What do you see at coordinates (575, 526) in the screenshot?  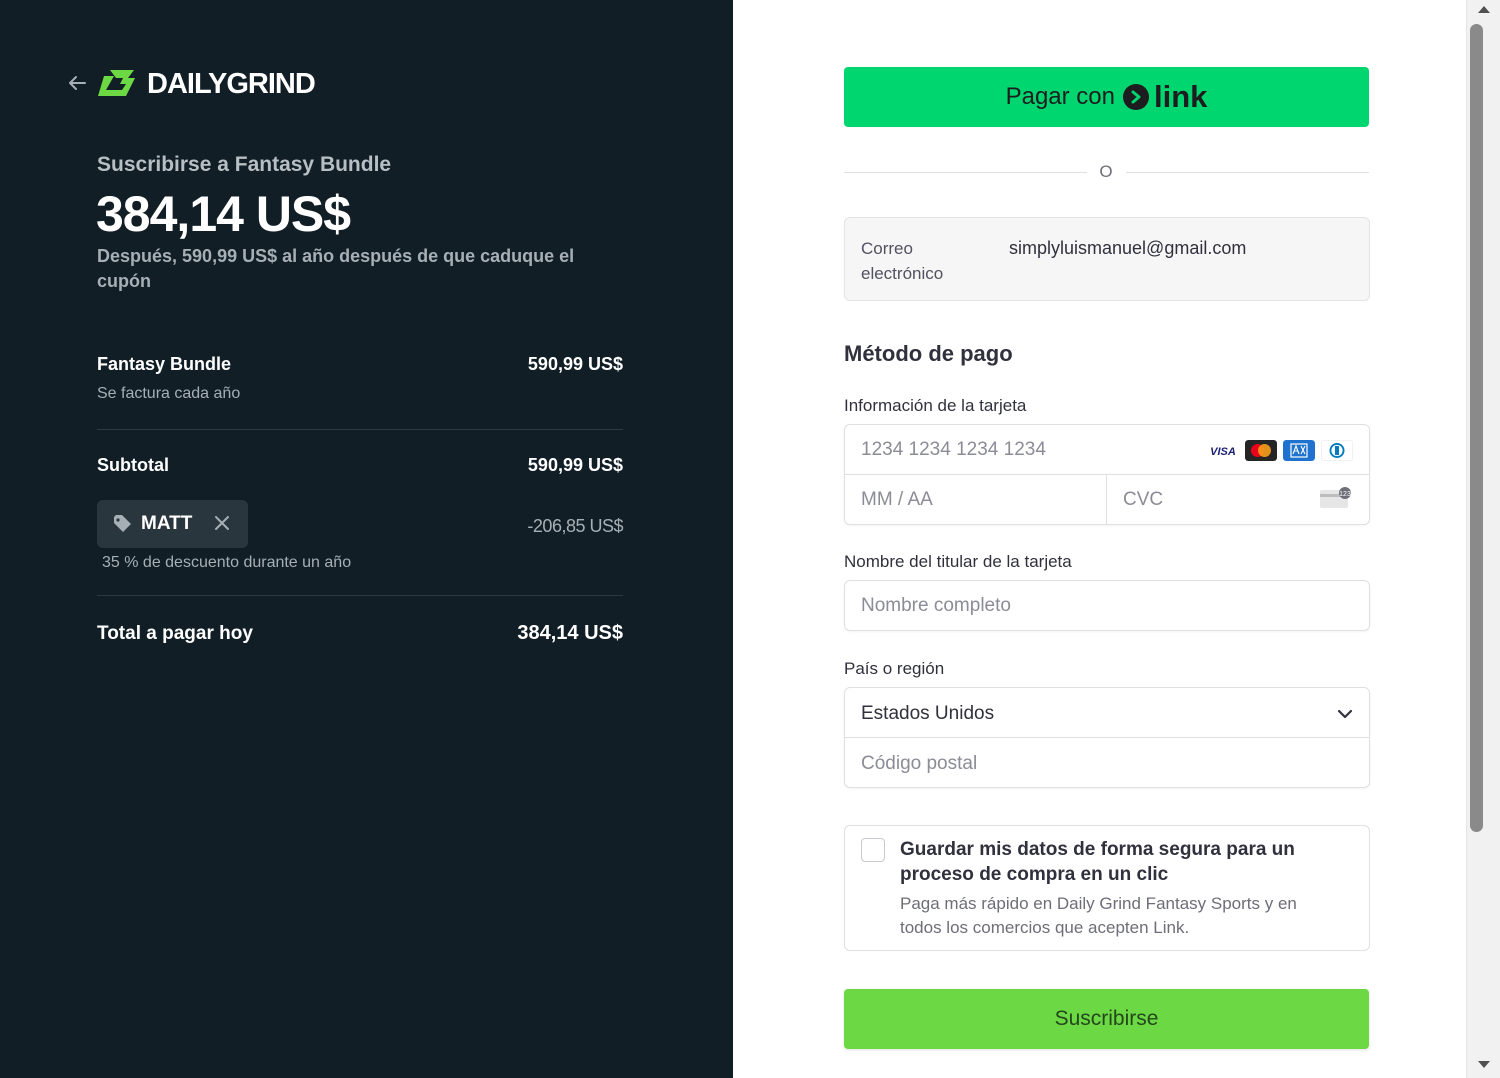 I see `discount-value: -206,85 US$` at bounding box center [575, 526].